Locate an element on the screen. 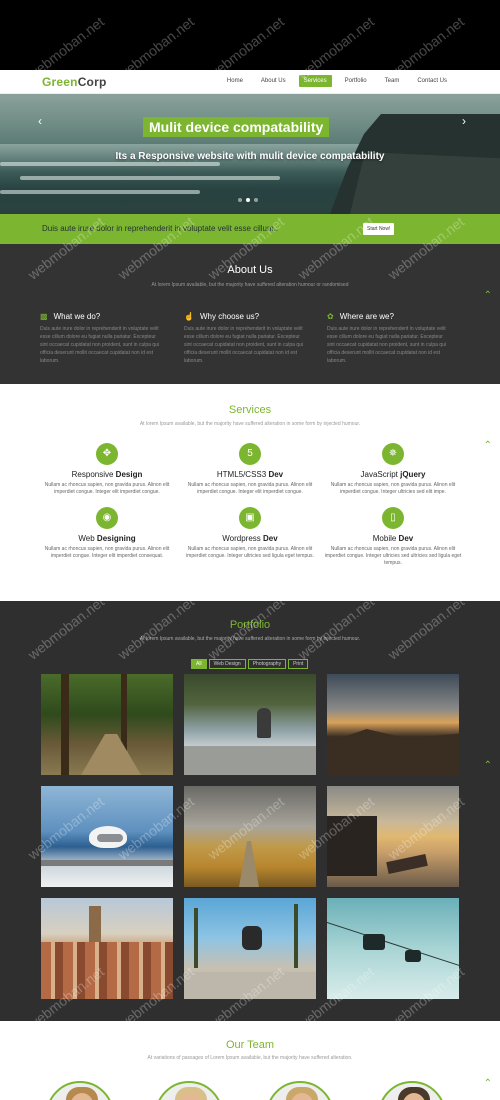  about-heading: ✿ Where are we? is located at coordinates (389, 316).